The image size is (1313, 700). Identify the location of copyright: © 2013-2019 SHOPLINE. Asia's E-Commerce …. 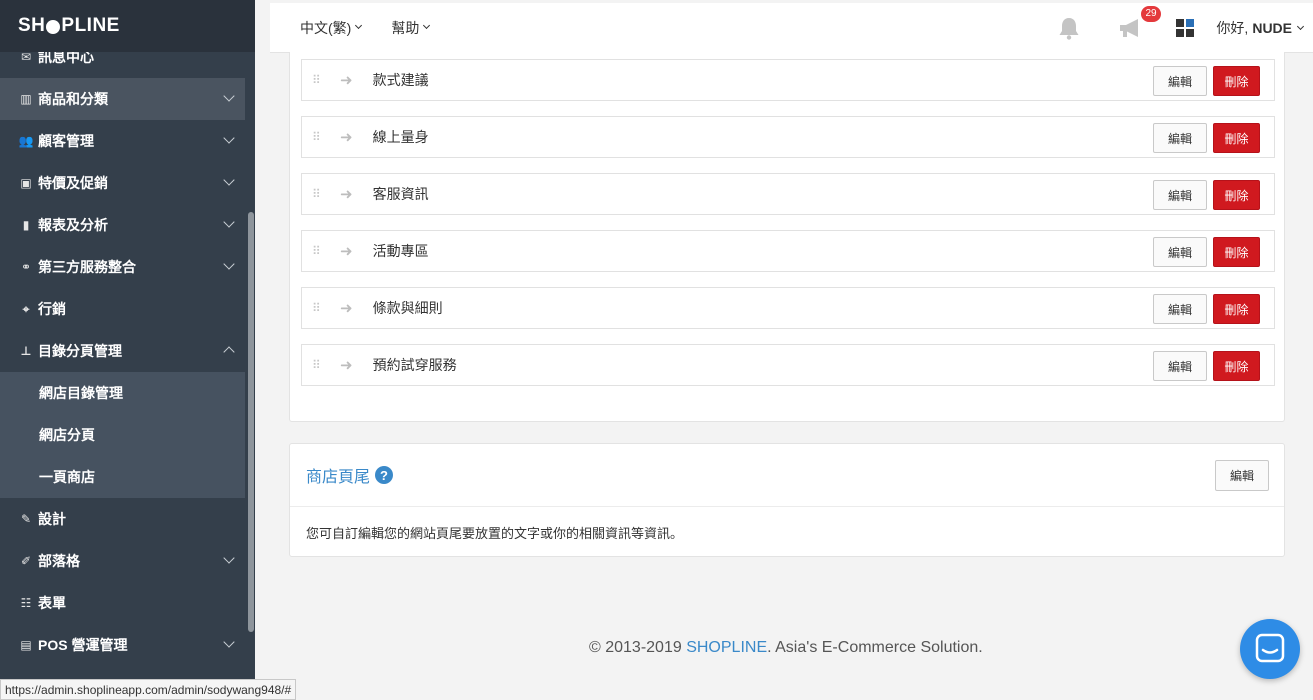
(786, 648).